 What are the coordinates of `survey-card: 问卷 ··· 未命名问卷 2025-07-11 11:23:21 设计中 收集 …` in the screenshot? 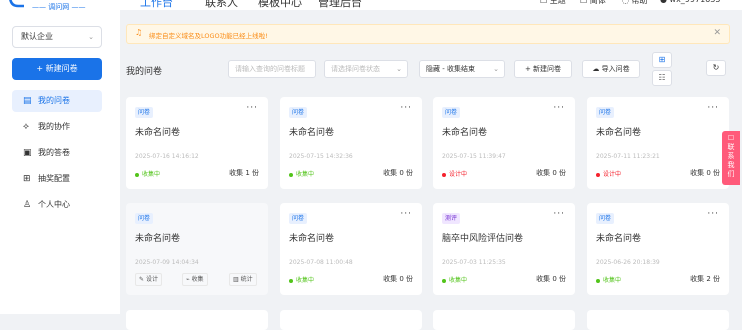 It's located at (658, 143).